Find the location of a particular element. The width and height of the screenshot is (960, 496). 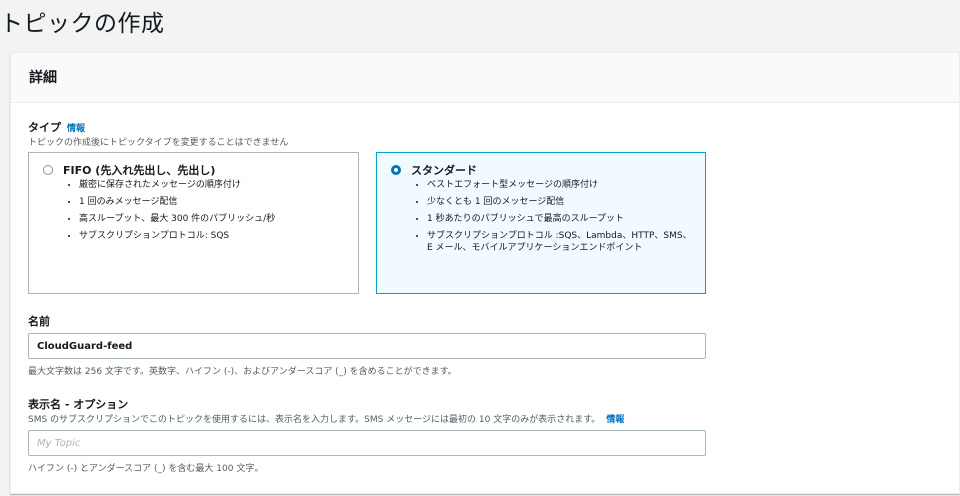

panel-header: 詳細 is located at coordinates (485, 78).